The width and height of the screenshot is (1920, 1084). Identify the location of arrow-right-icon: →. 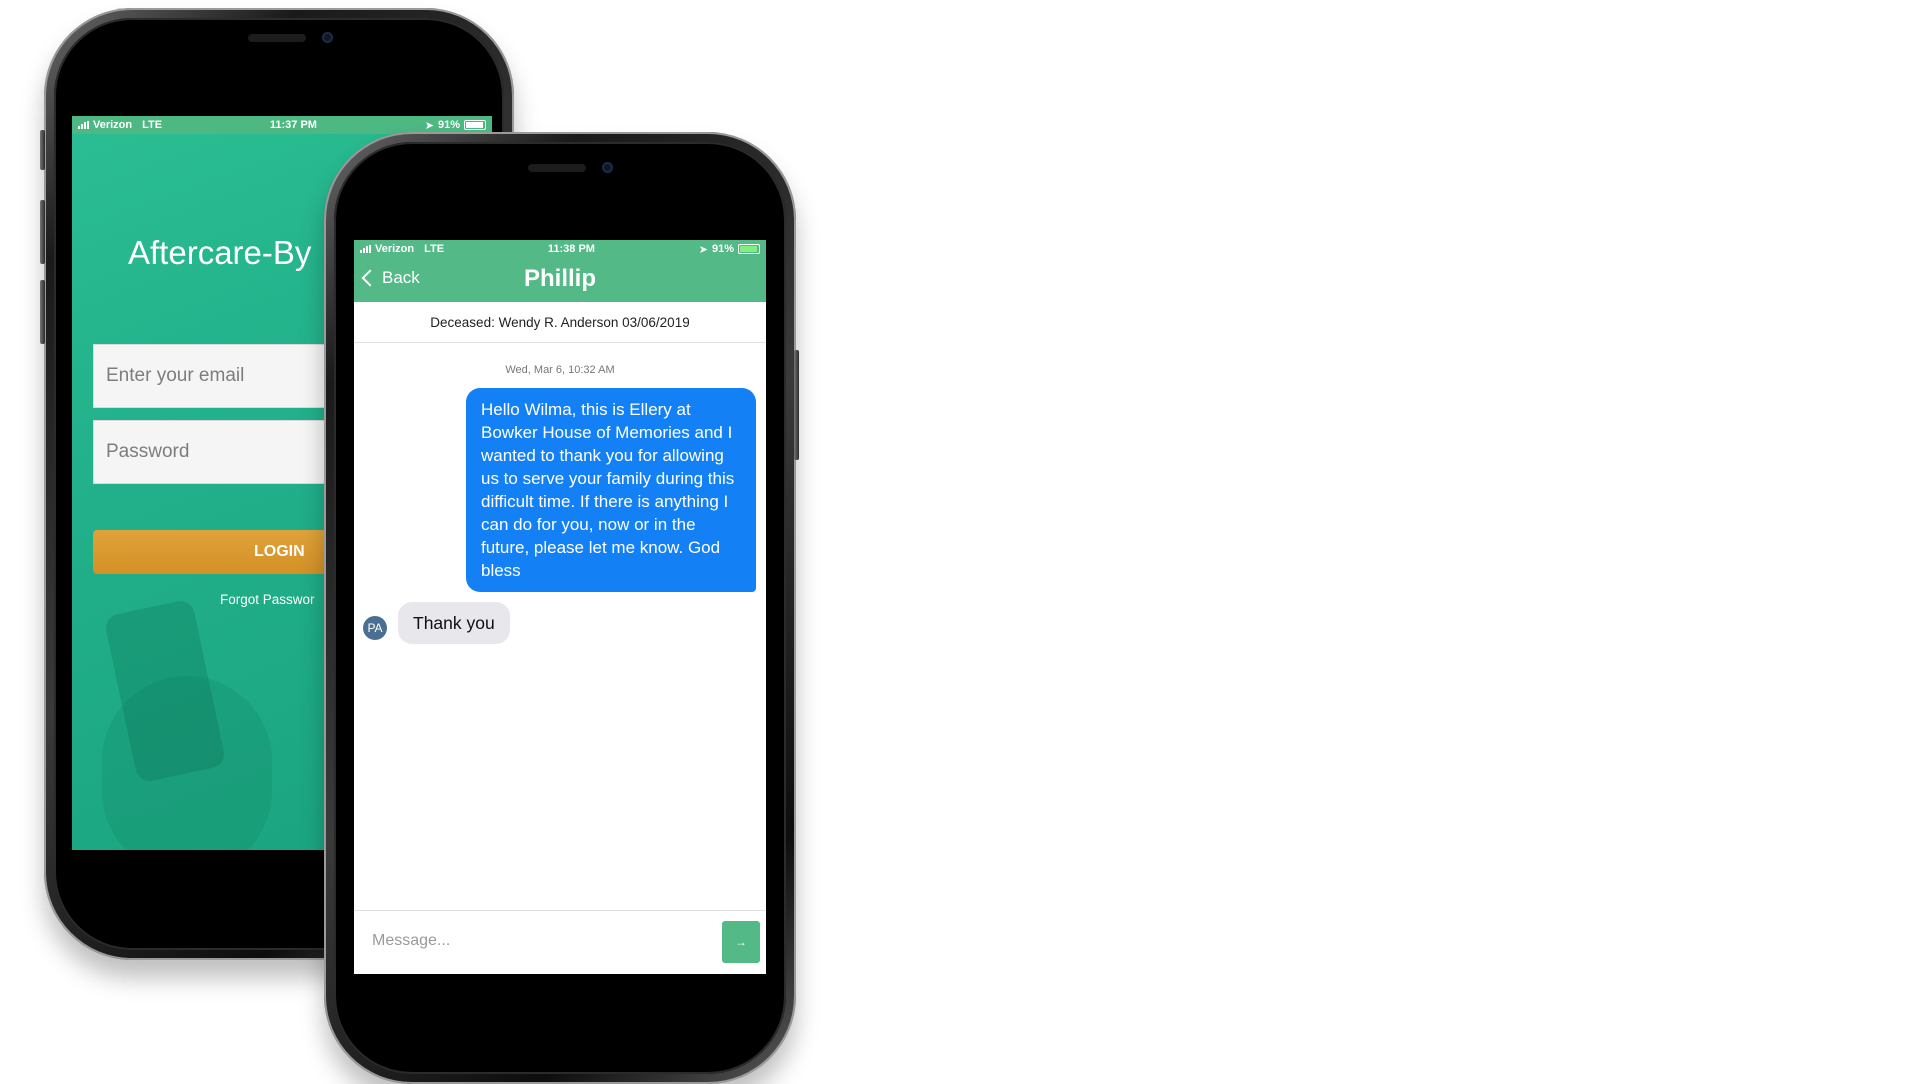
(741, 942).